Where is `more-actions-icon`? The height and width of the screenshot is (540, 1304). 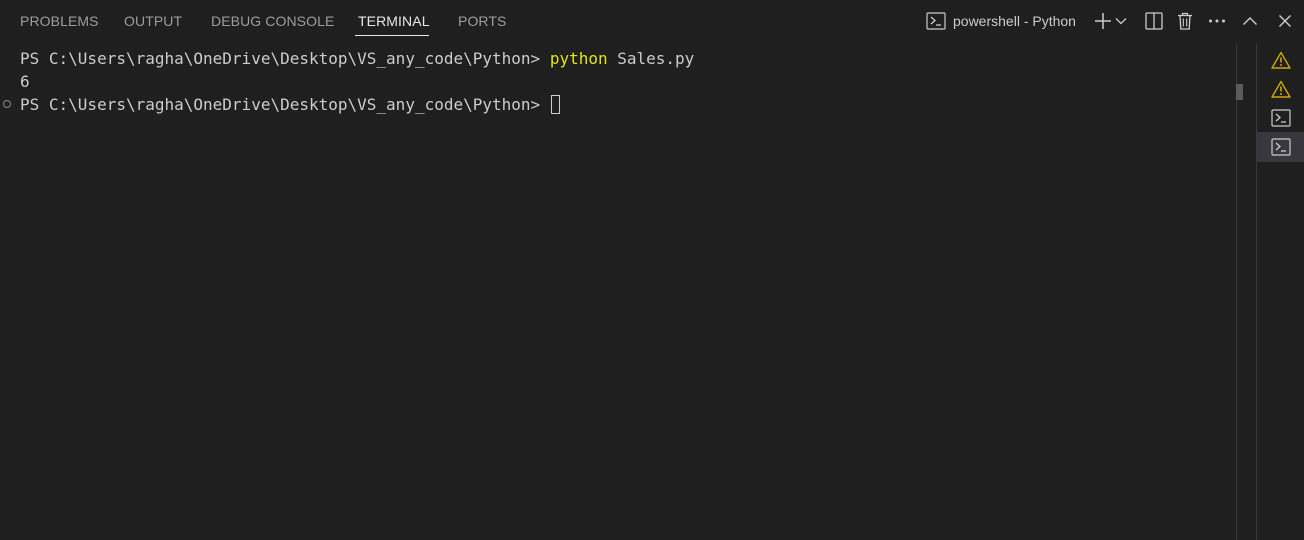
more-actions-icon is located at coordinates (1217, 21).